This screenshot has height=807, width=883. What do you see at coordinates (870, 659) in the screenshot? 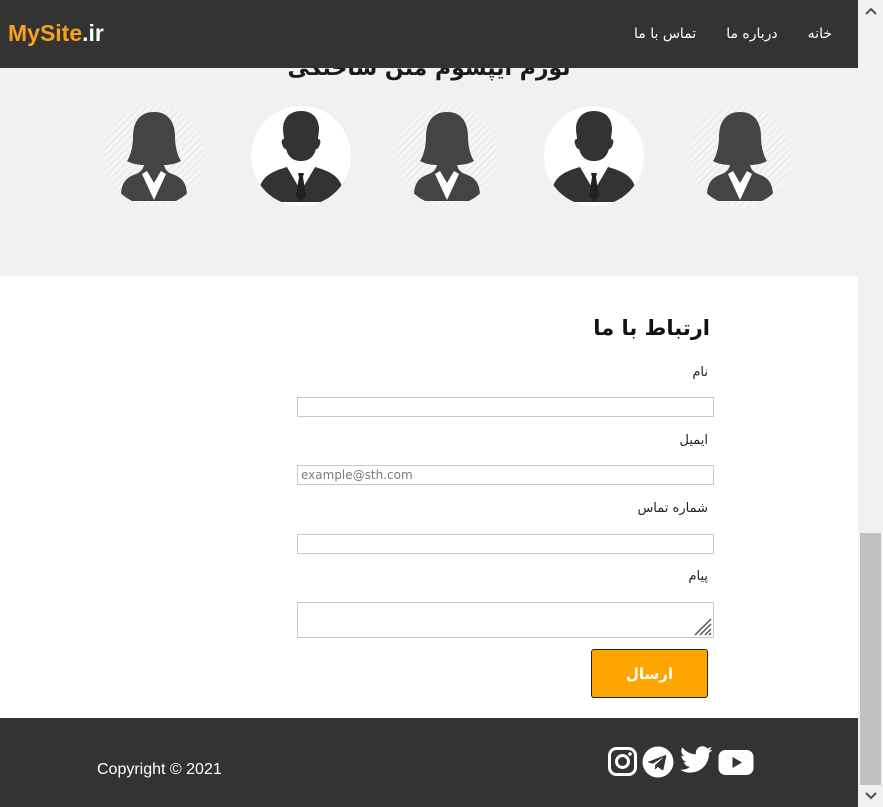
I see `scrollbar-thumb` at bounding box center [870, 659].